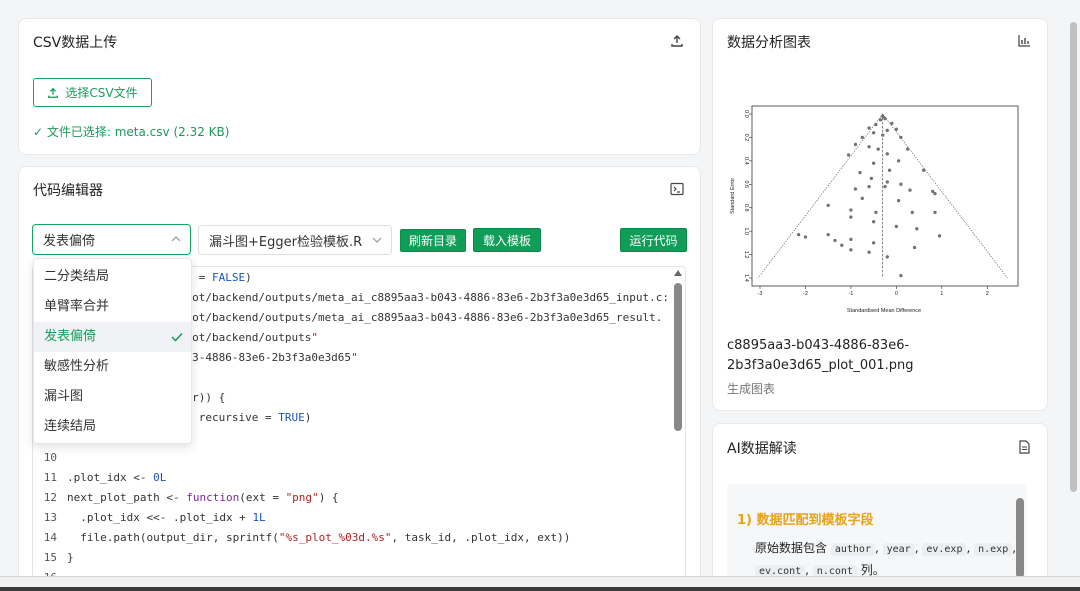 The height and width of the screenshot is (591, 1080). Describe the element at coordinates (762, 449) in the screenshot. I see `ai-card-title: AI数据解读` at that location.